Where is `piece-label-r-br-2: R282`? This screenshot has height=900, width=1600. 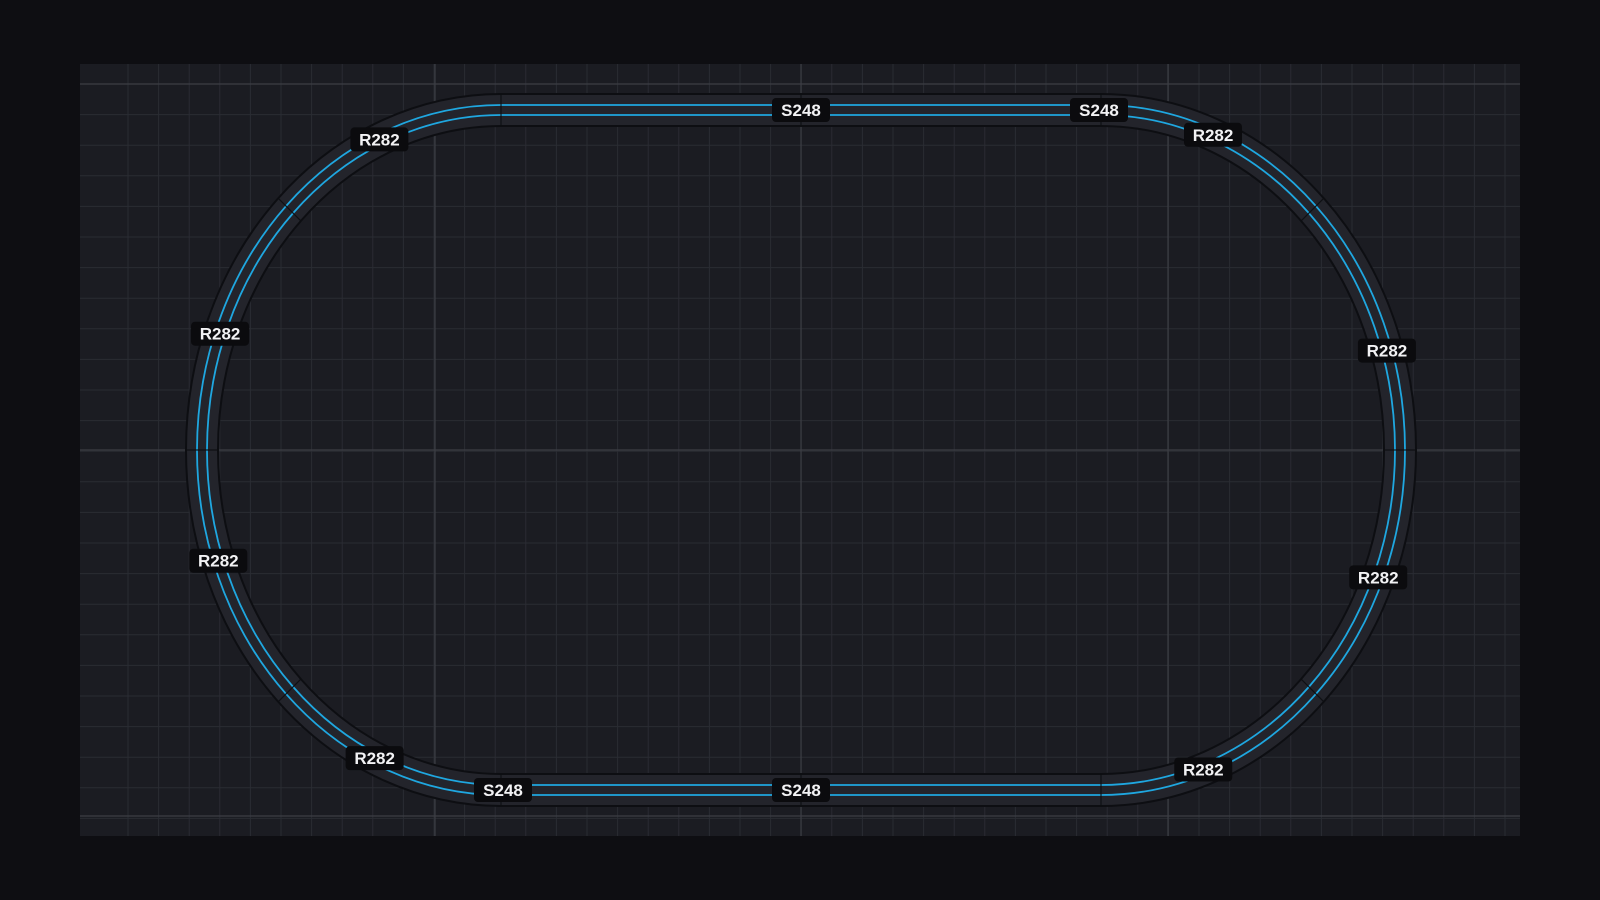 piece-label-r-br-2: R282 is located at coordinates (1203, 769).